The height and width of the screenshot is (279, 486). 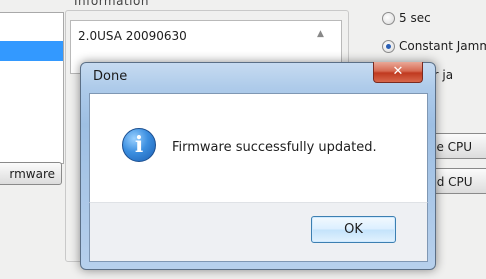 I want to click on selected-list-item, so click(x=31, y=51).